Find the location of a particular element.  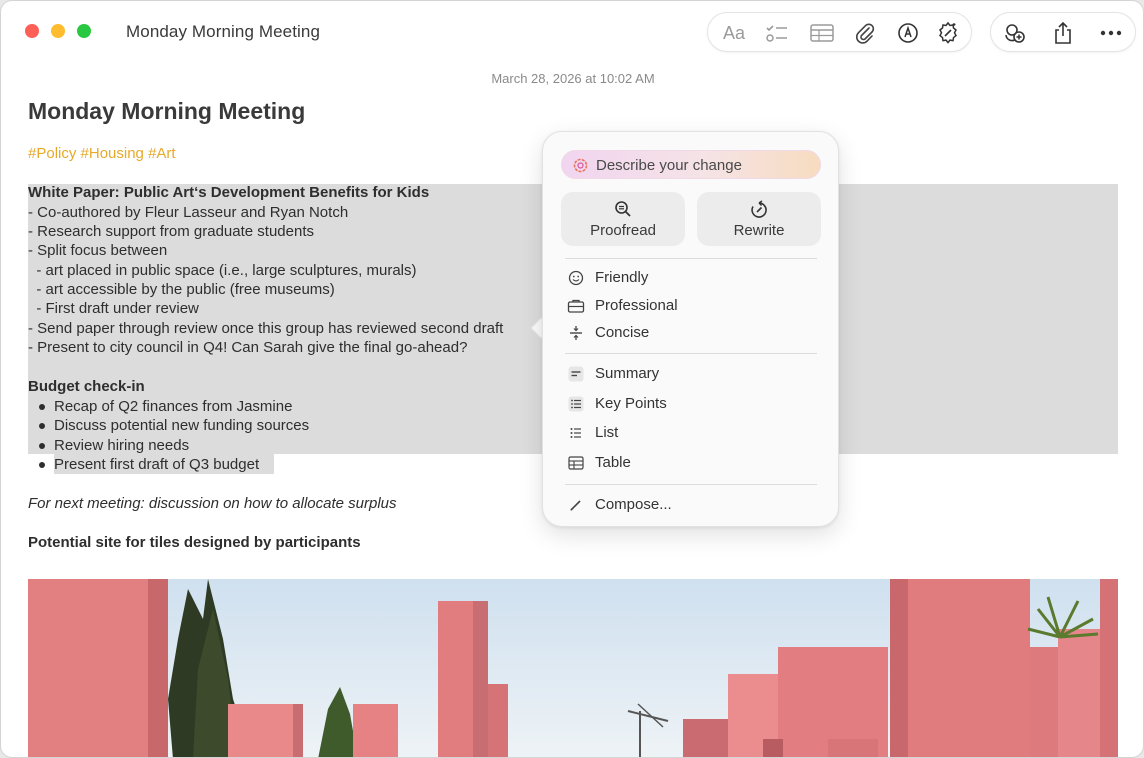

tone-professional-label: Professional is located at coordinates (636, 305).